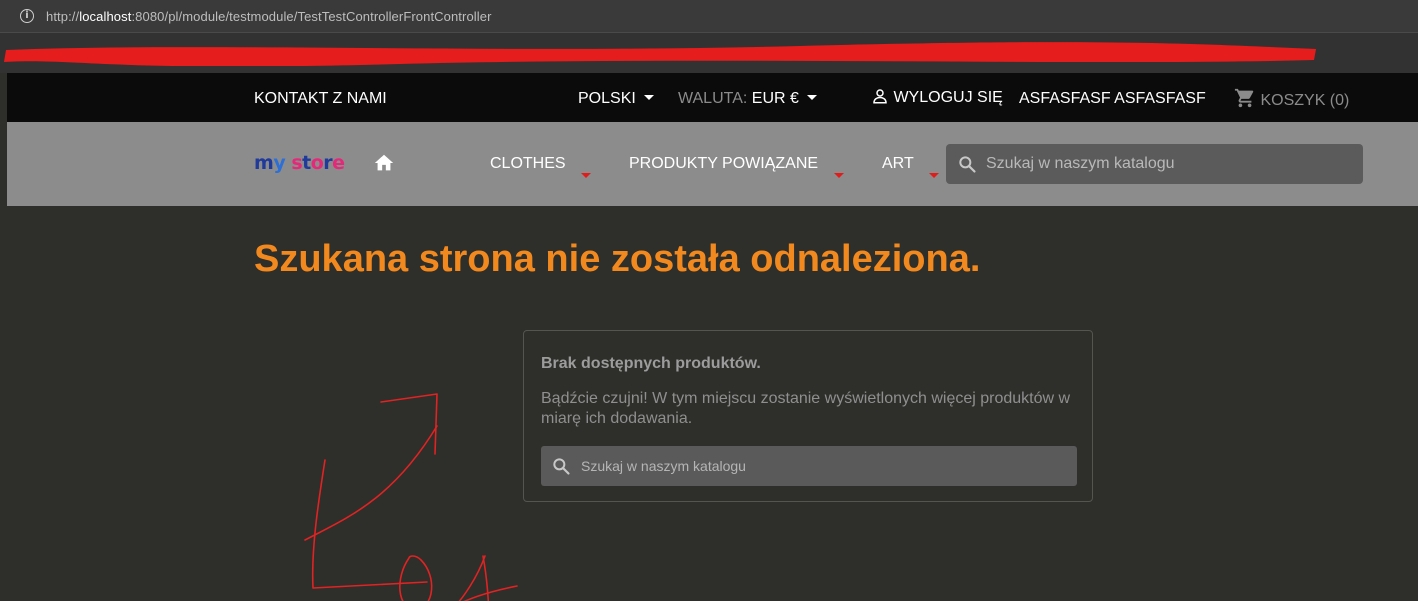  What do you see at coordinates (1305, 100) in the screenshot?
I see `cart-label: KOSZYK (0)` at bounding box center [1305, 100].